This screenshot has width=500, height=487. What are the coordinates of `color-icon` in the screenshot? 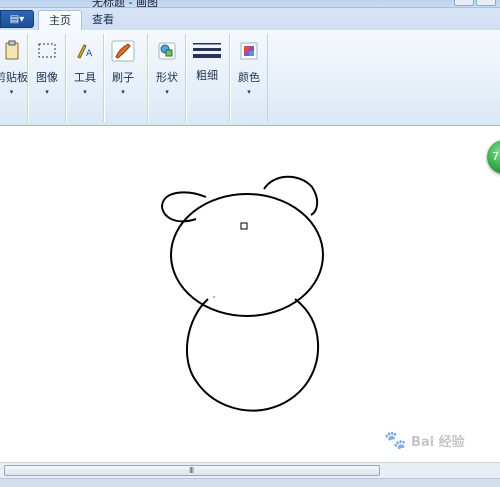 It's located at (249, 51).